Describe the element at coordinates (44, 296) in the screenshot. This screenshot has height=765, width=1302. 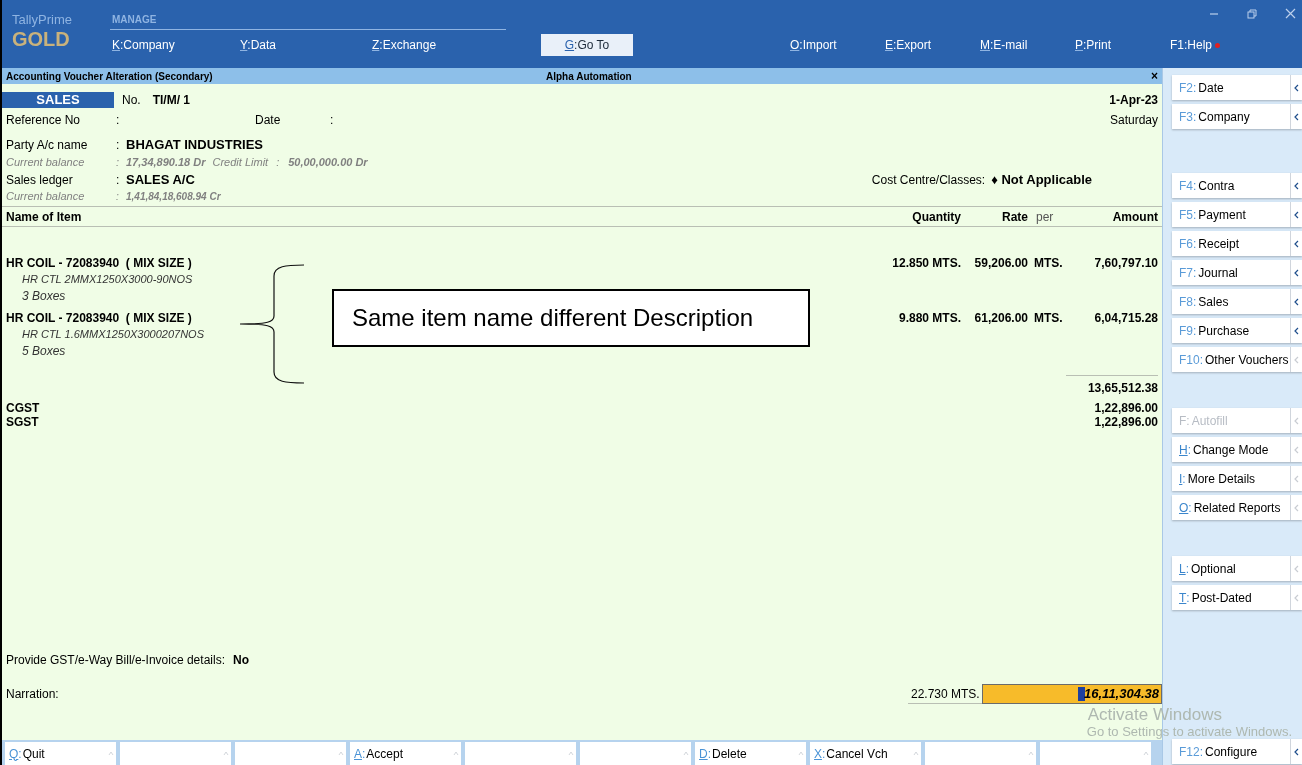
I see `item-packing: 3 Boxes` at that location.